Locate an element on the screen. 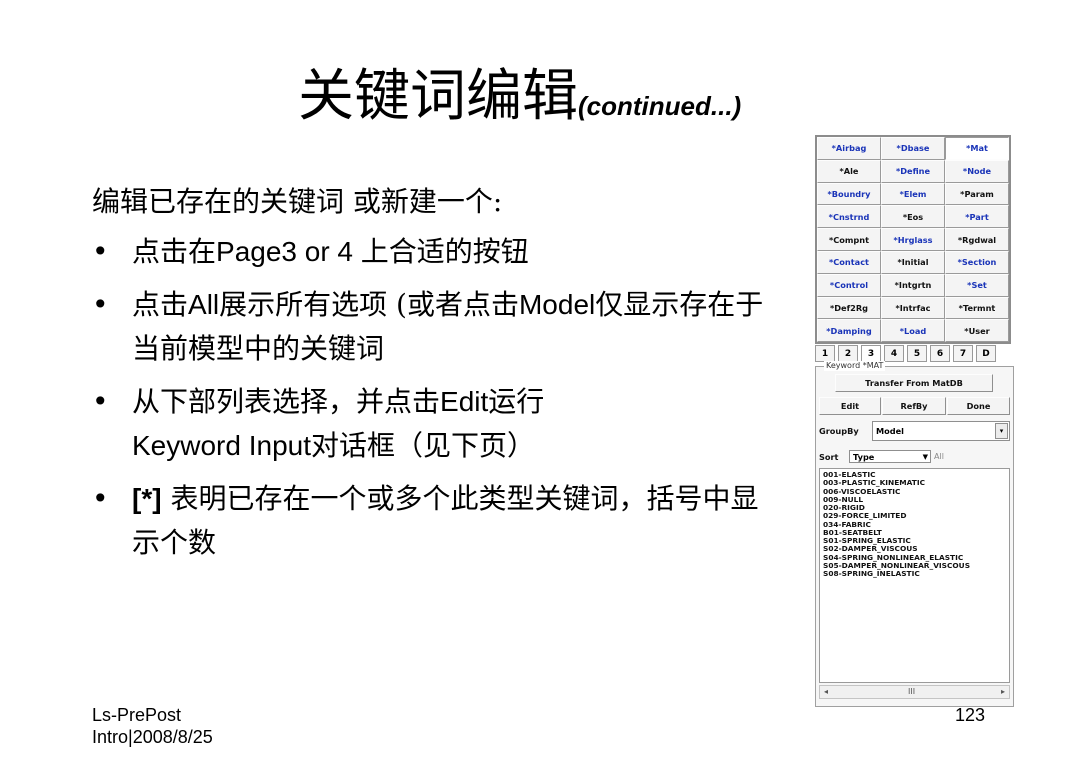  keyword-button-dbase: *Dbase is located at coordinates (913, 148).